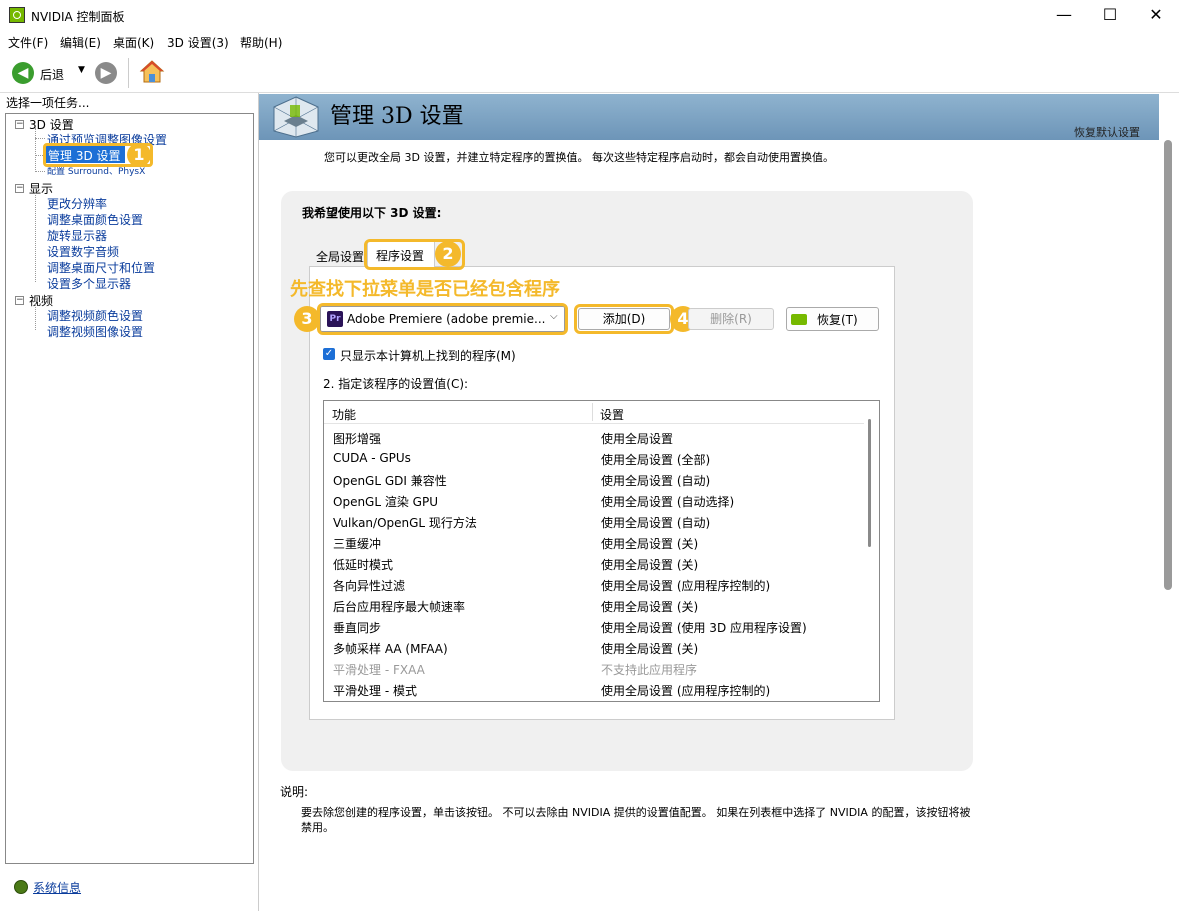  Describe the element at coordinates (667, 501) in the screenshot. I see `setting-cell: 使用全局设置 (自动选择)` at that location.